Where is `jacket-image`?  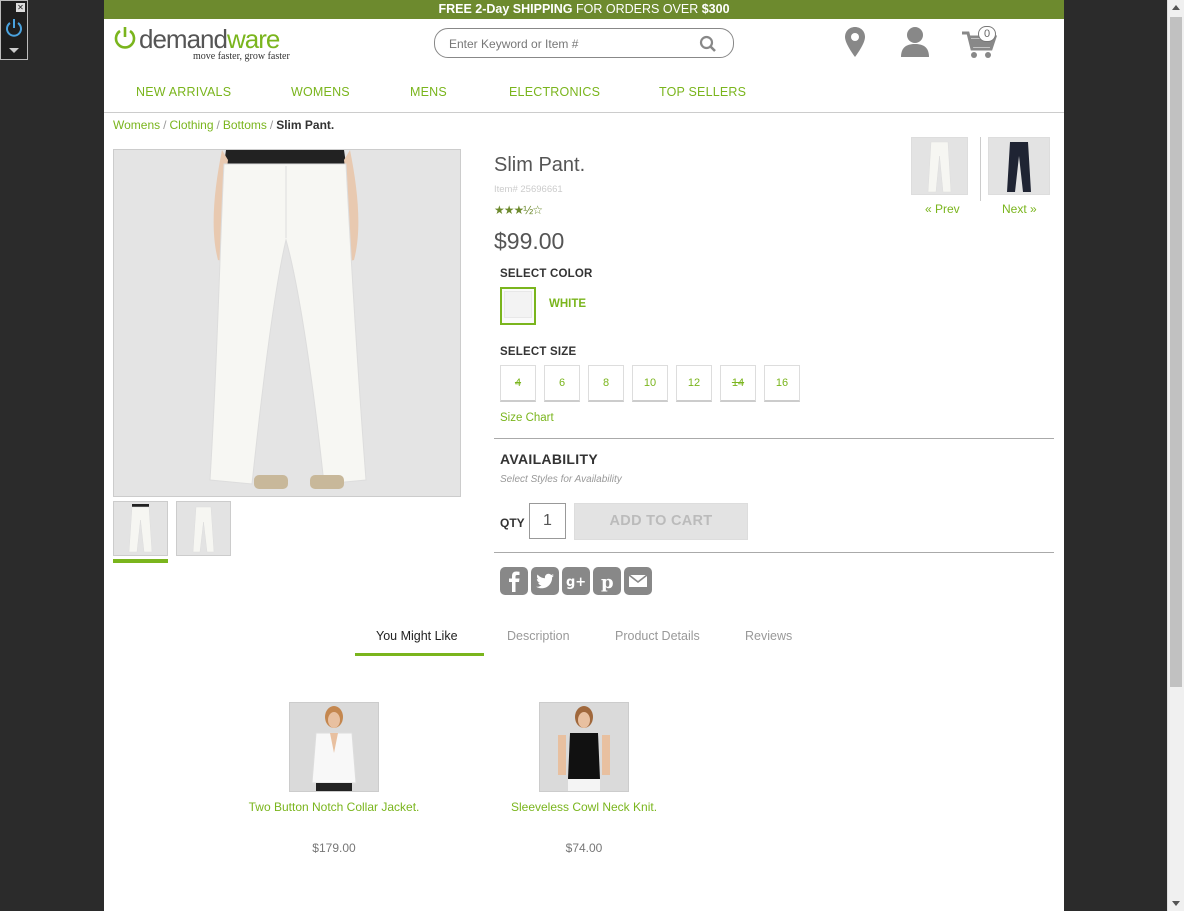
jacket-image is located at coordinates (334, 747).